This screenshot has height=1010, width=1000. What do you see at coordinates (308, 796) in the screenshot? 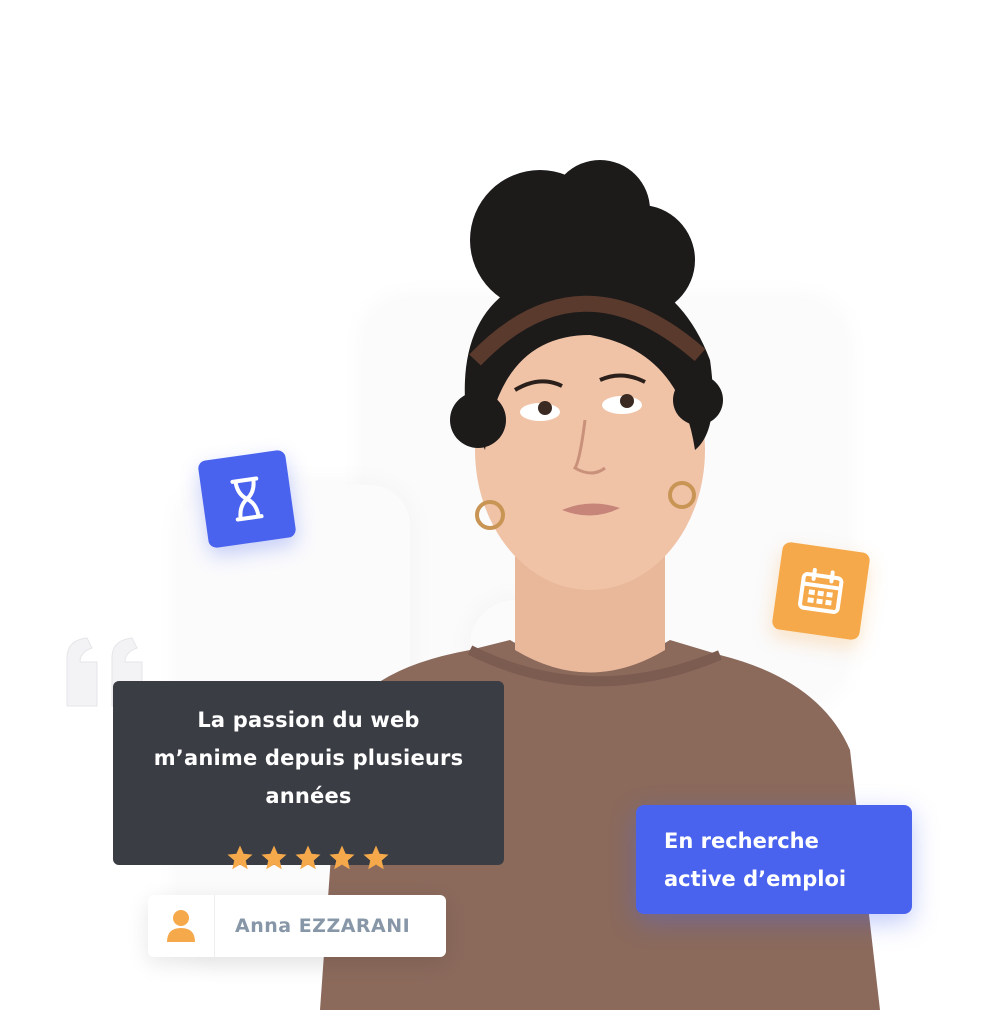
I see `quote-line: années` at bounding box center [308, 796].